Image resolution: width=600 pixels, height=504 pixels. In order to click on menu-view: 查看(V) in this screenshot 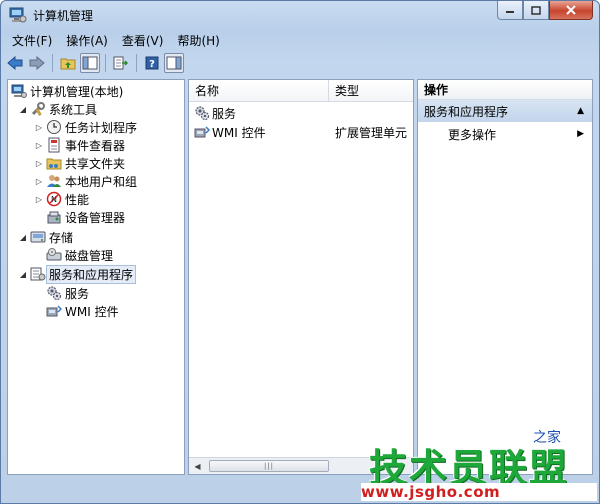, I will do `click(143, 40)`.